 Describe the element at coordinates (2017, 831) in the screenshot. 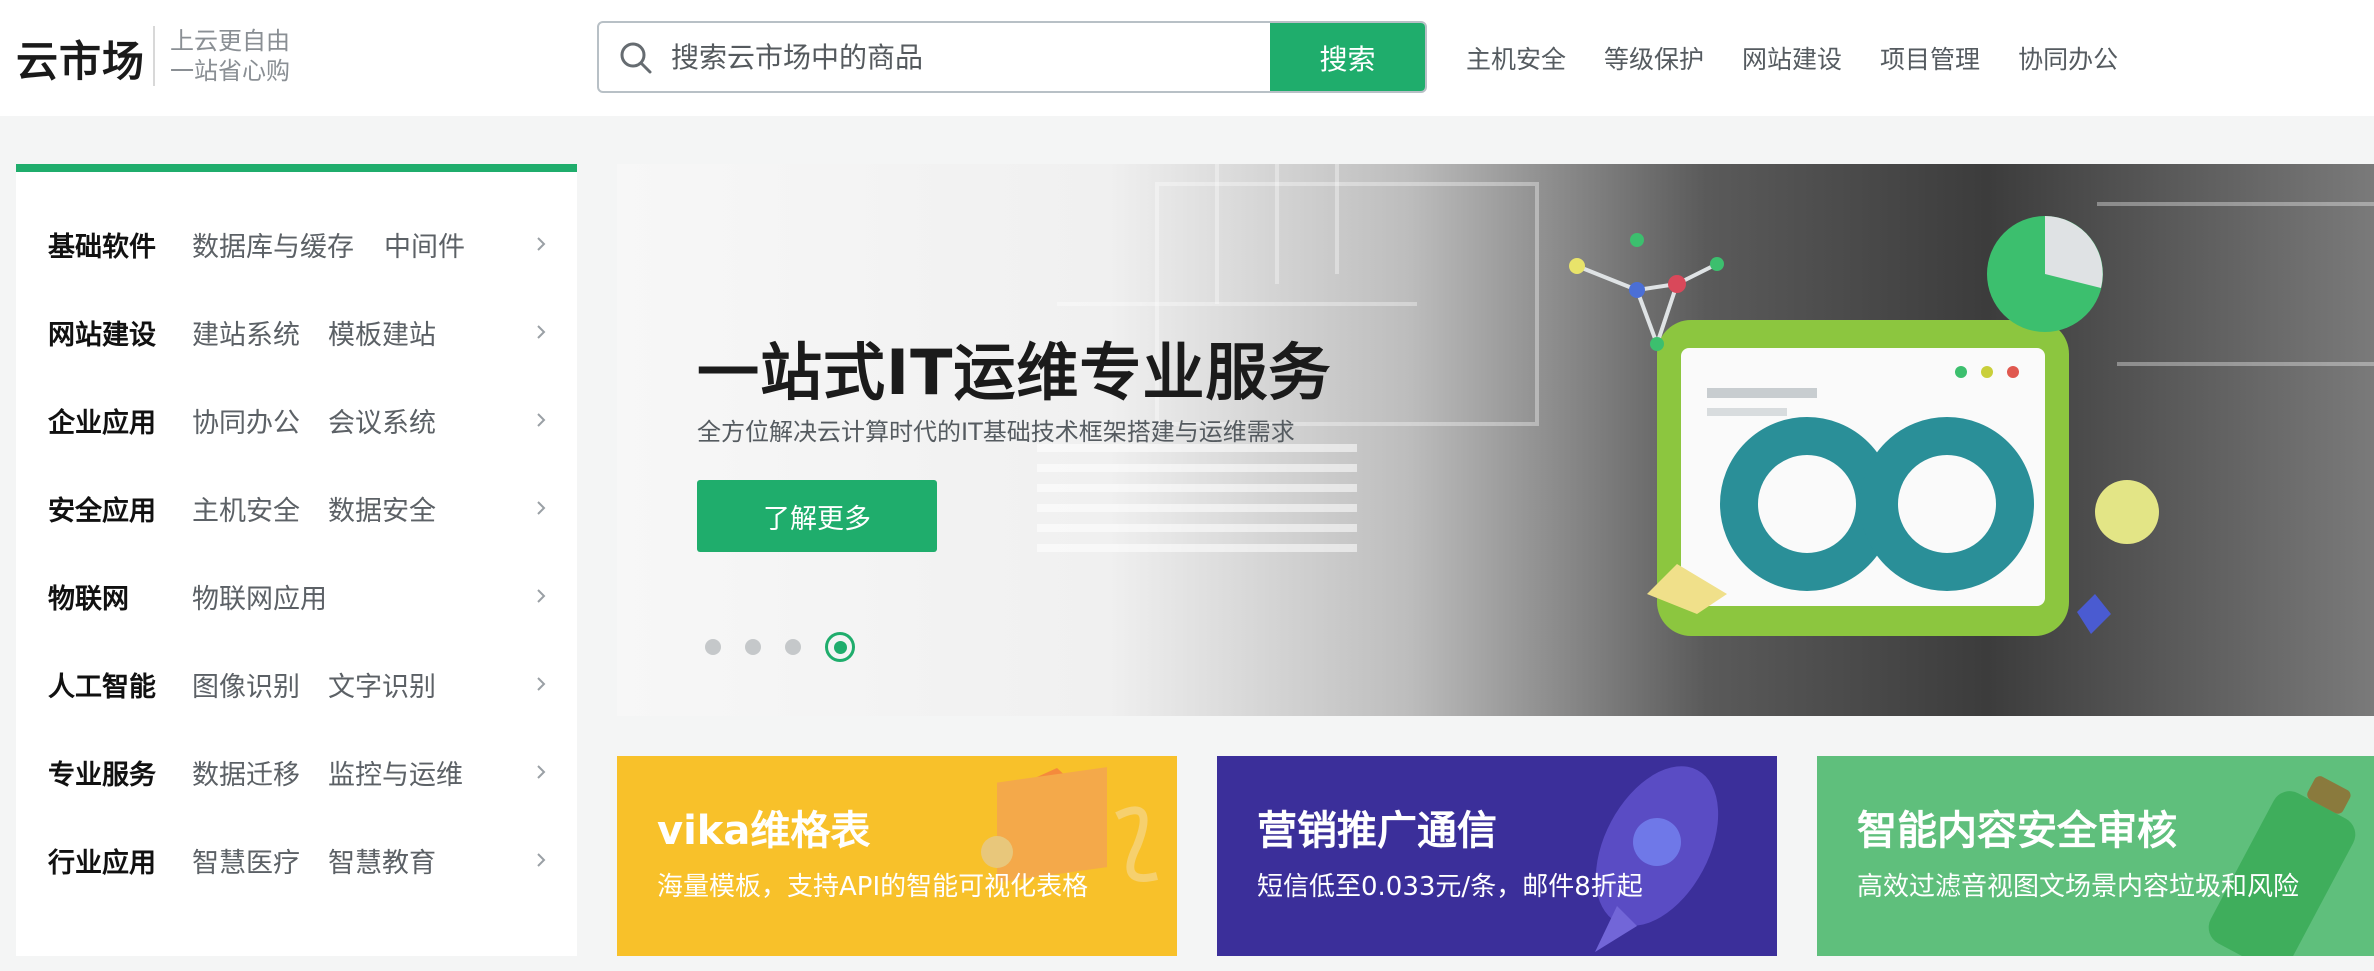

I see `promo-title: 智能内容安全审核` at that location.